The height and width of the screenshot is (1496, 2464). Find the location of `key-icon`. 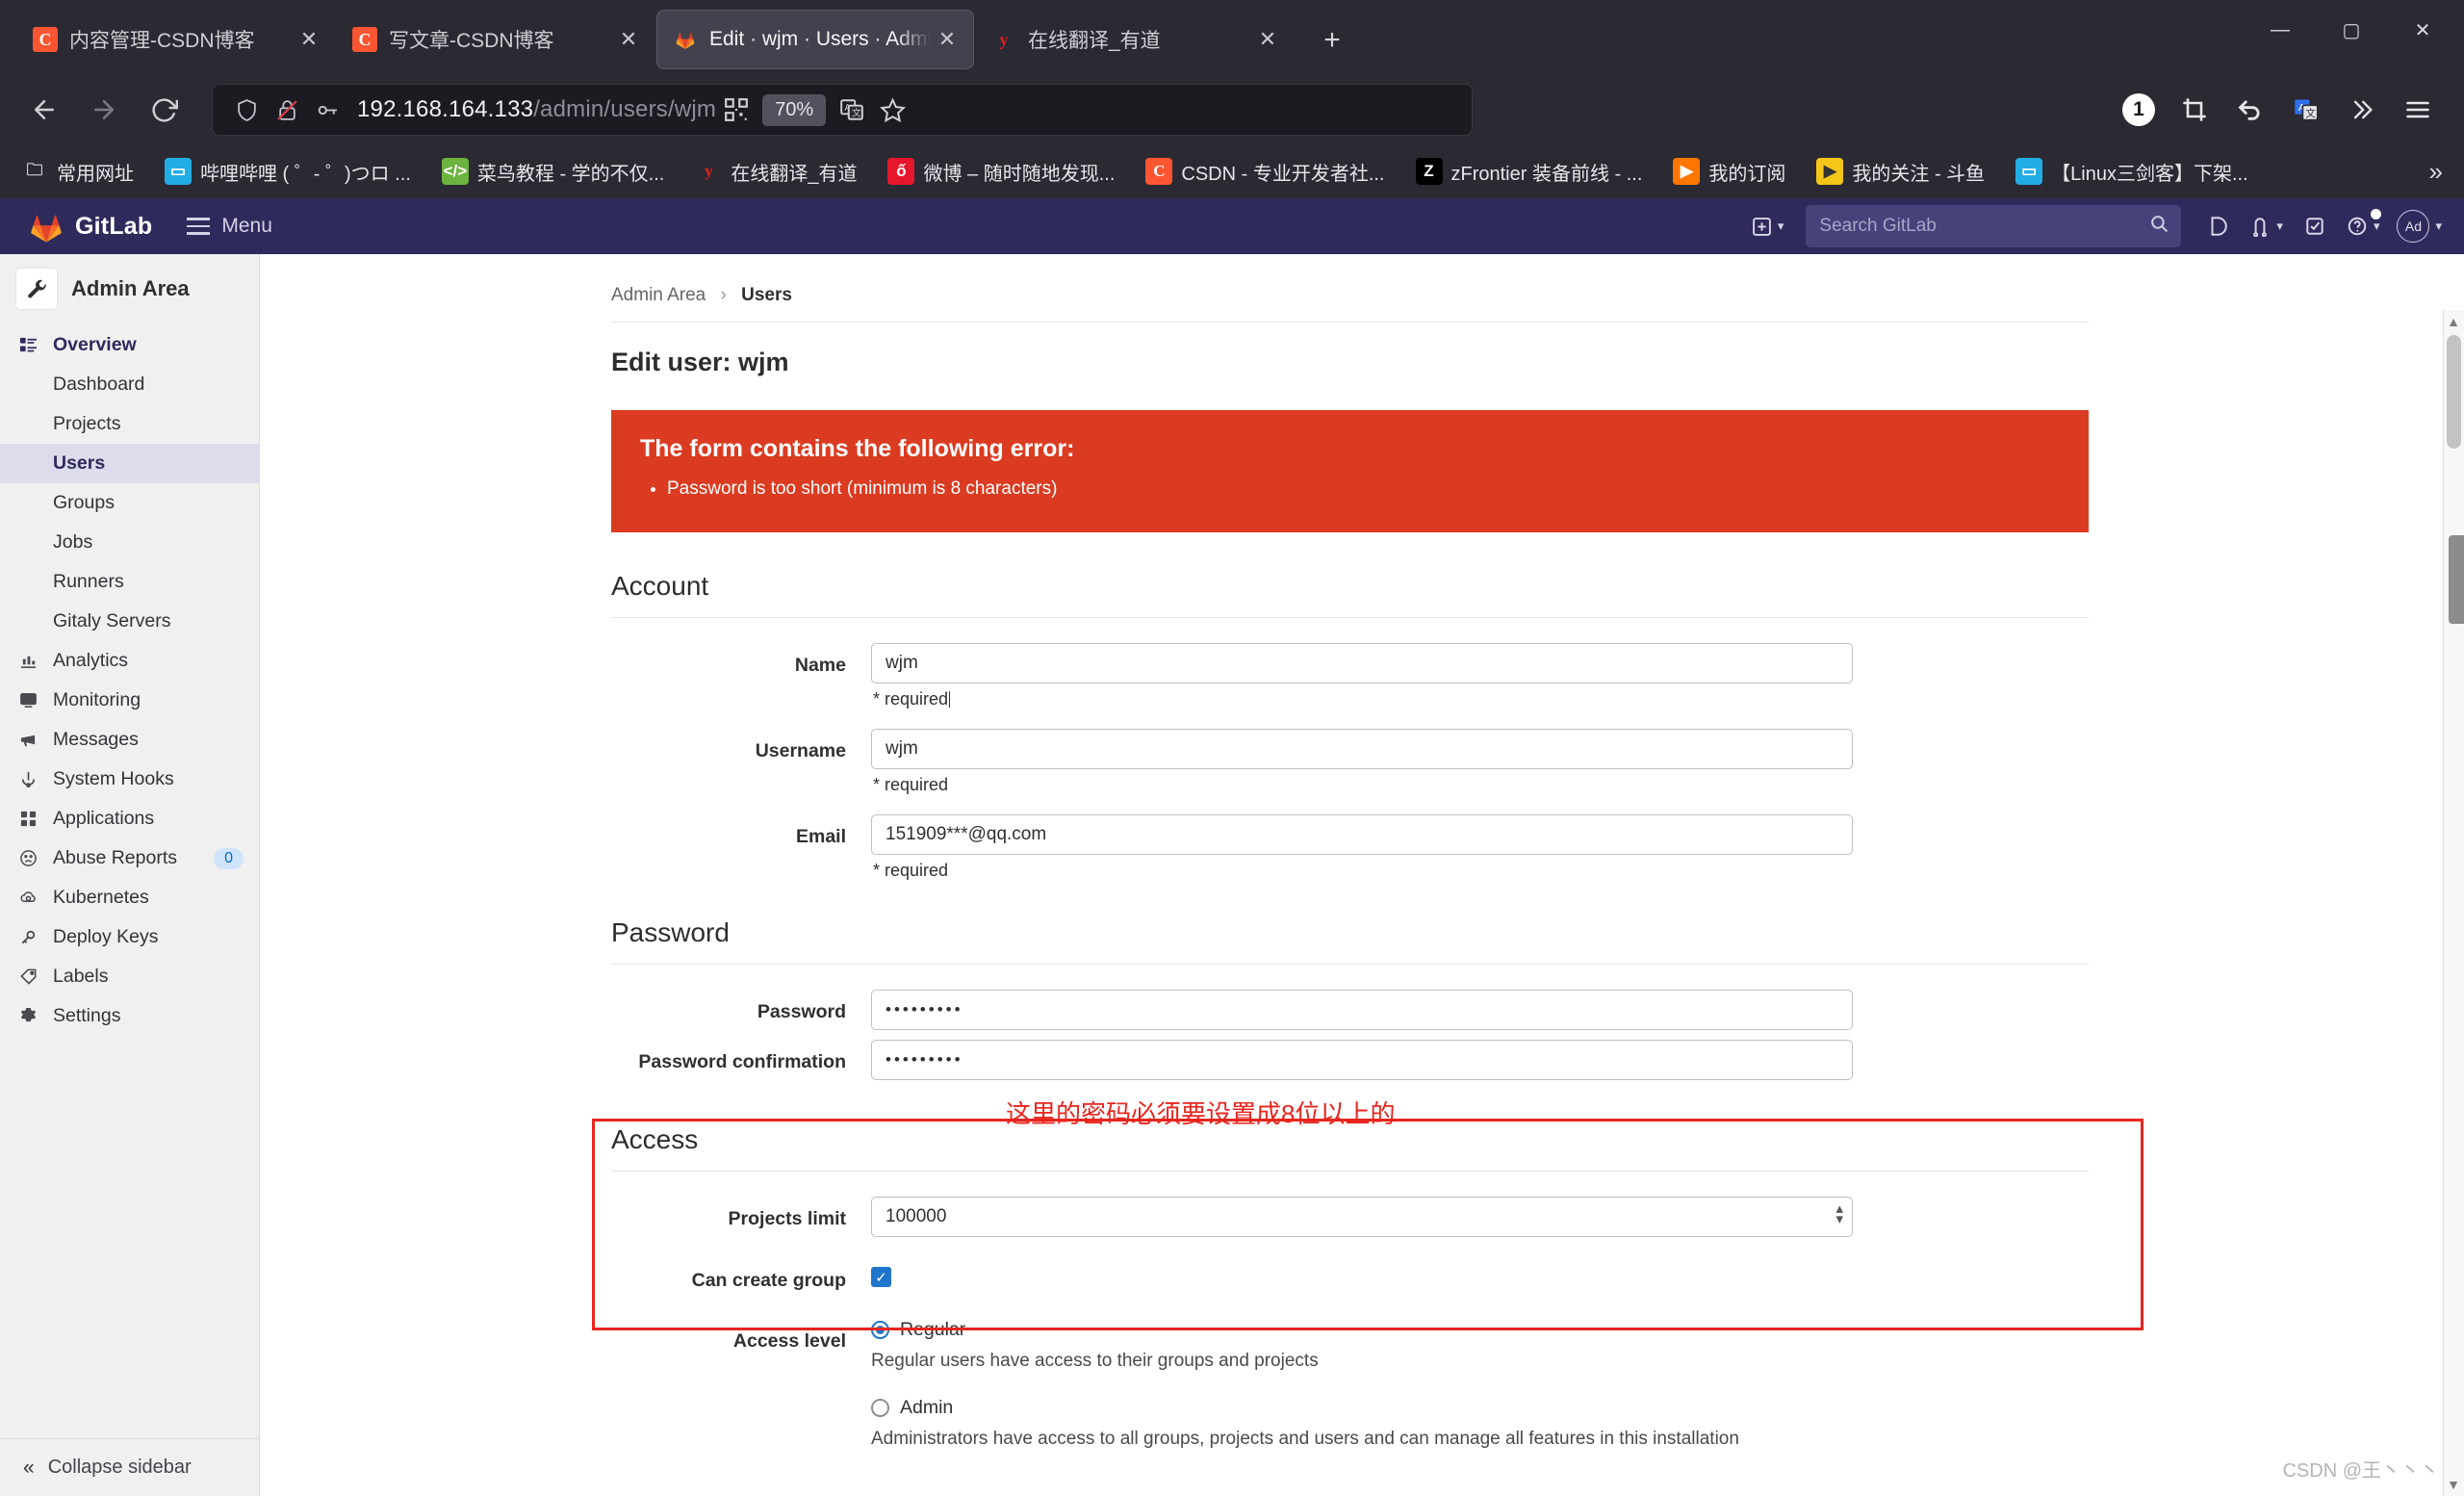

key-icon is located at coordinates (327, 110).